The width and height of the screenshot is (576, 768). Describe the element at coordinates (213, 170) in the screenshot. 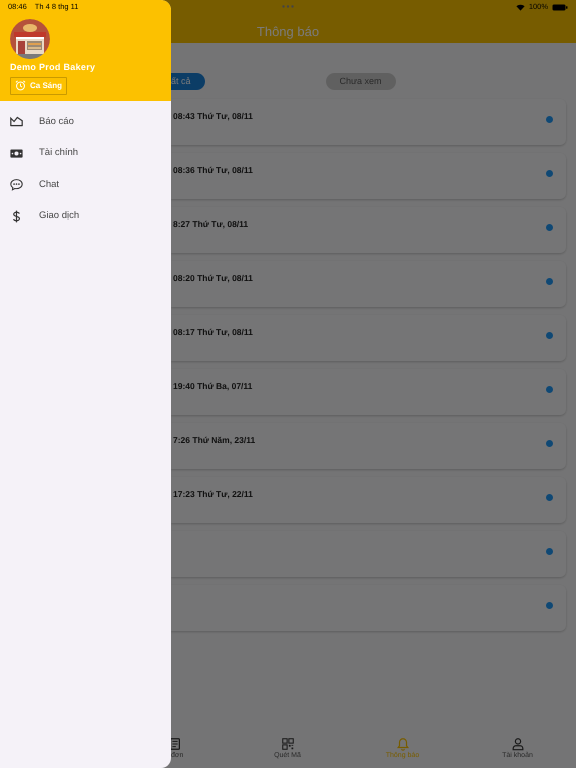

I see `notification-time: 08:36 Thứ Tư, 08/11` at that location.